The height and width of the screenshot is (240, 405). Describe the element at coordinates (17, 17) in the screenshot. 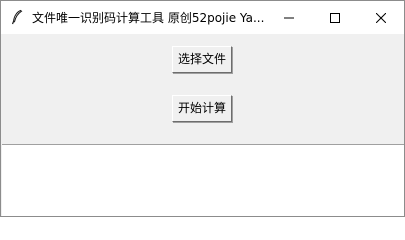

I see `feather-icon` at that location.